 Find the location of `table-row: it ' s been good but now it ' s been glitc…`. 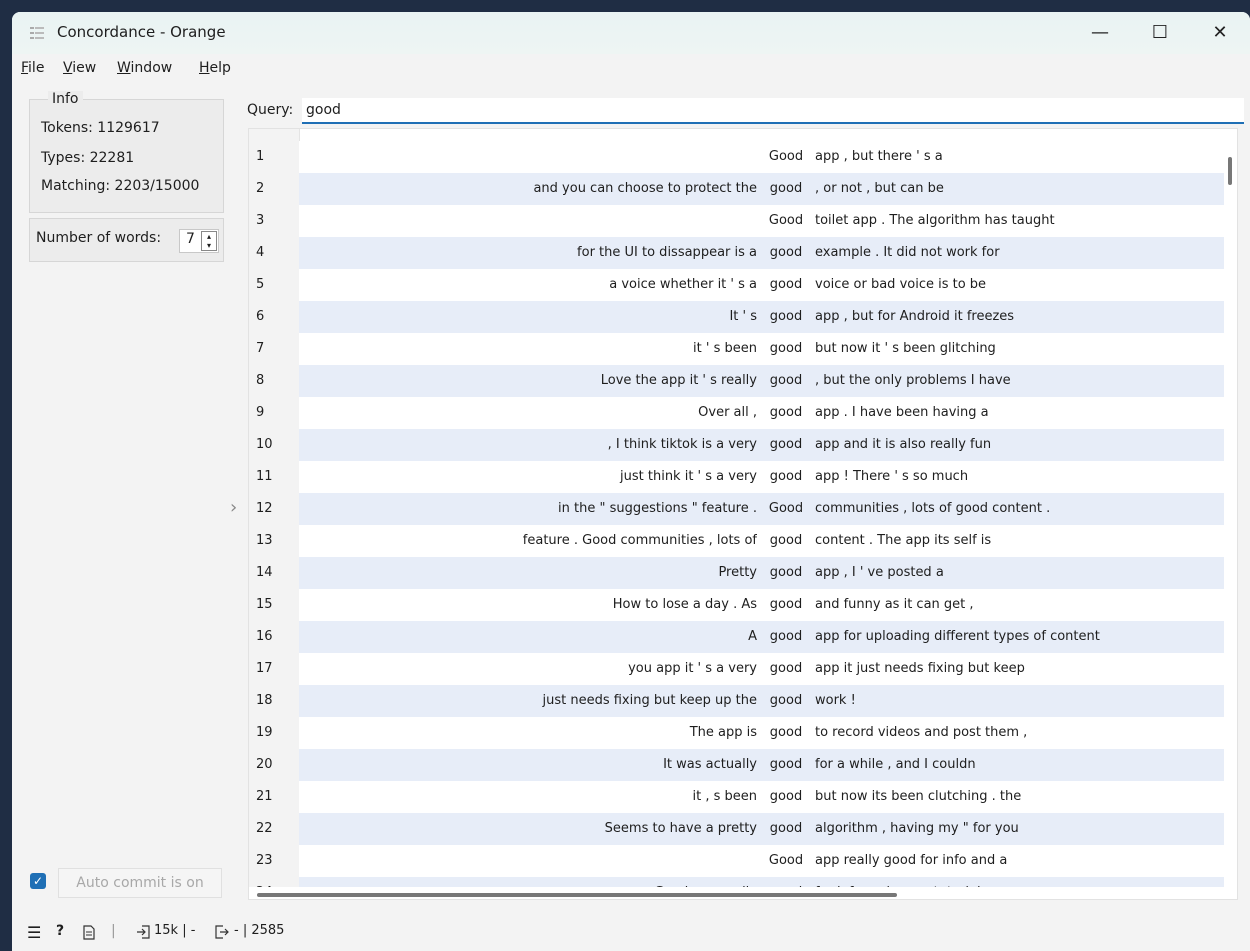

table-row: it ' s been good but now it ' s been glitc… is located at coordinates (761, 349).